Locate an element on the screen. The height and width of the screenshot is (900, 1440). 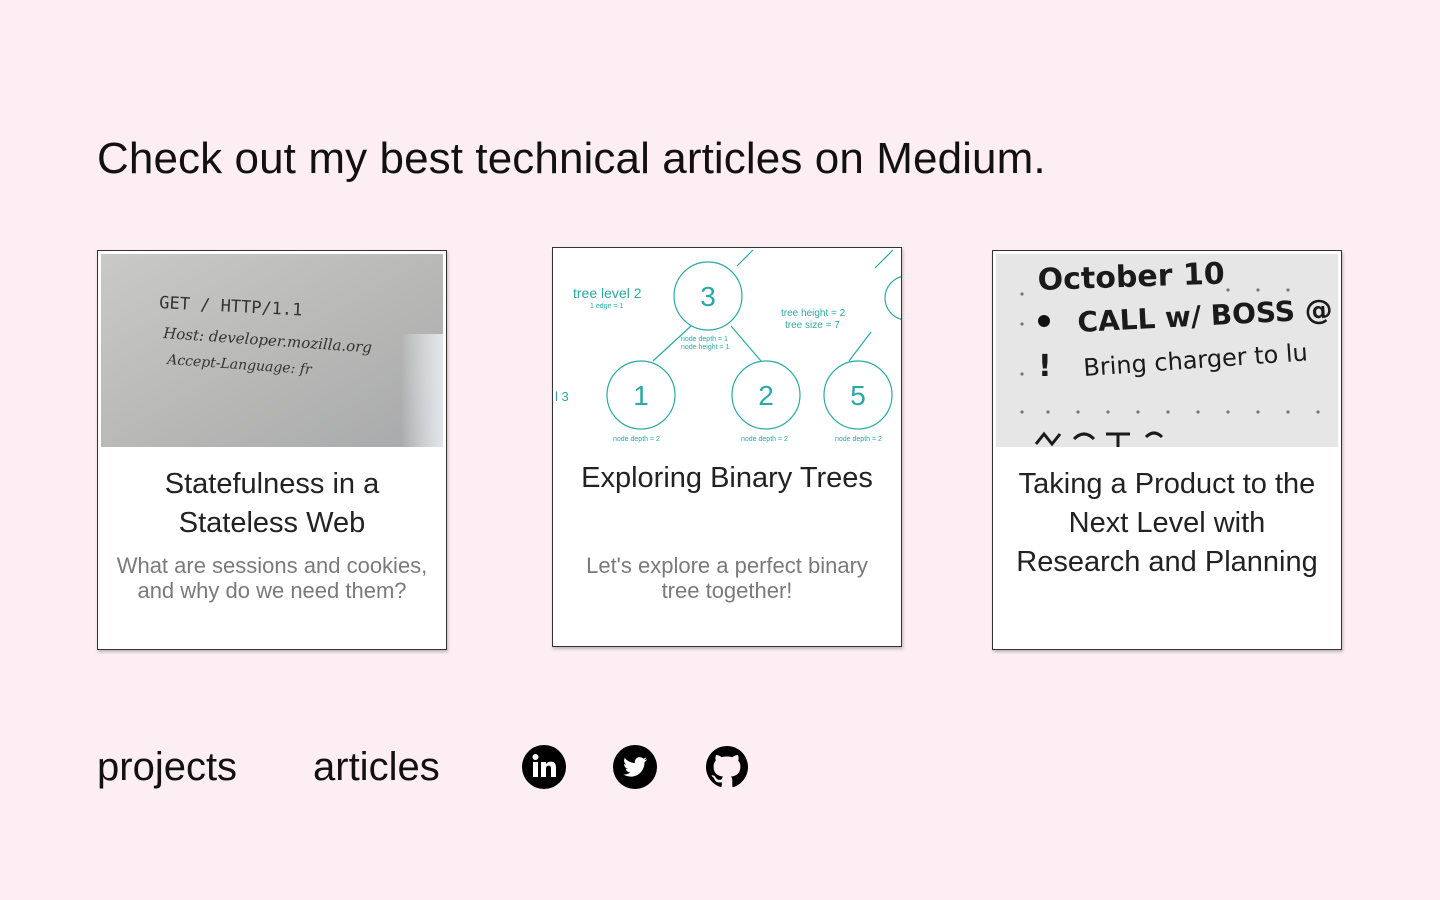
svg-text: 1 is located at coordinates (641, 395).